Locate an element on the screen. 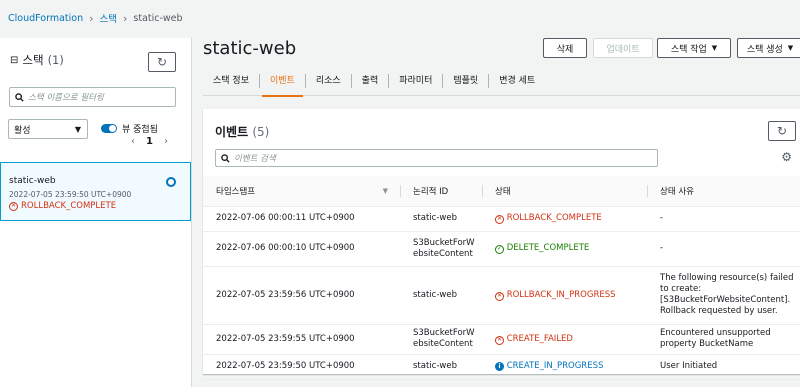  sort-down-icon: ▼ is located at coordinates (385, 191).